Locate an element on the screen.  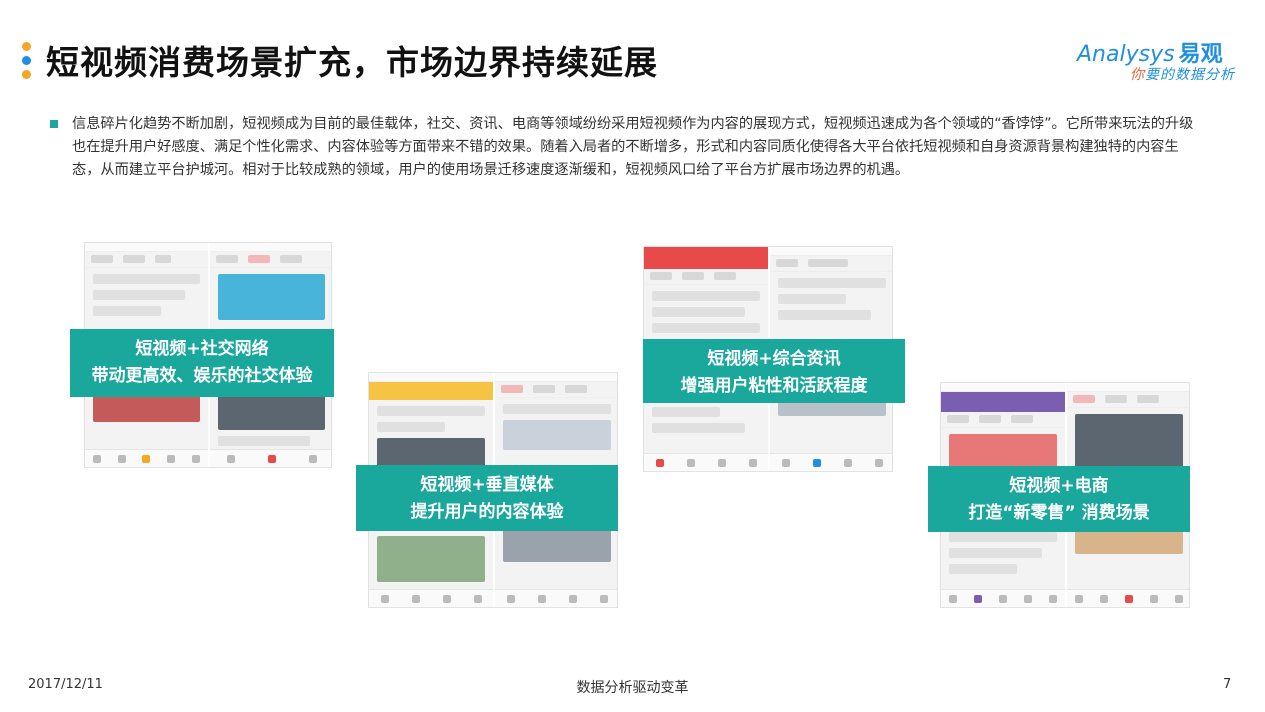
logo-slogan: 你要的数据分析 is located at coordinates (1182, 74).